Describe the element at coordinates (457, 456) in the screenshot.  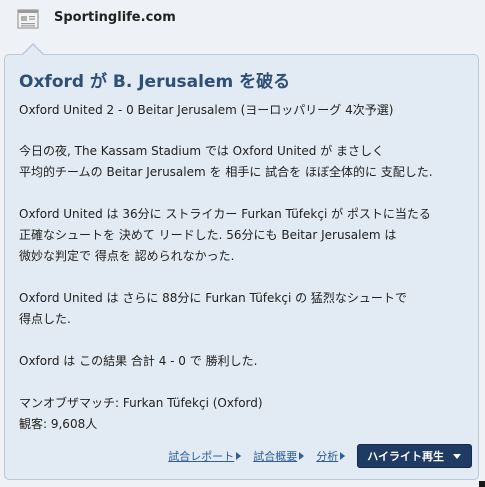
I see `chevron-down-icon` at that location.